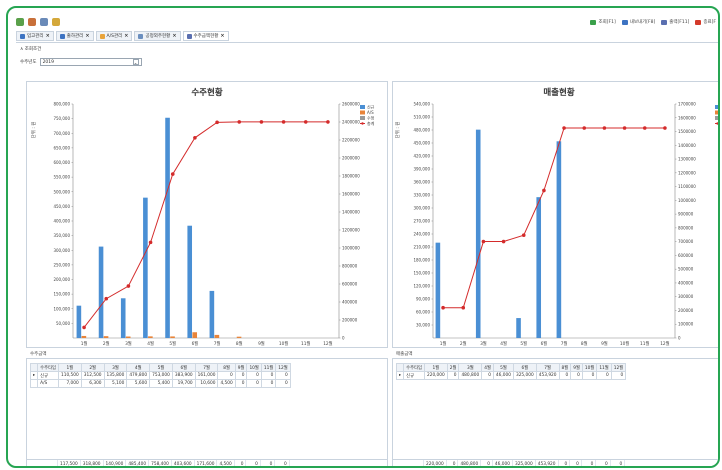  I want to click on tab-shipping: 출하관리 ×, so click(74, 36).